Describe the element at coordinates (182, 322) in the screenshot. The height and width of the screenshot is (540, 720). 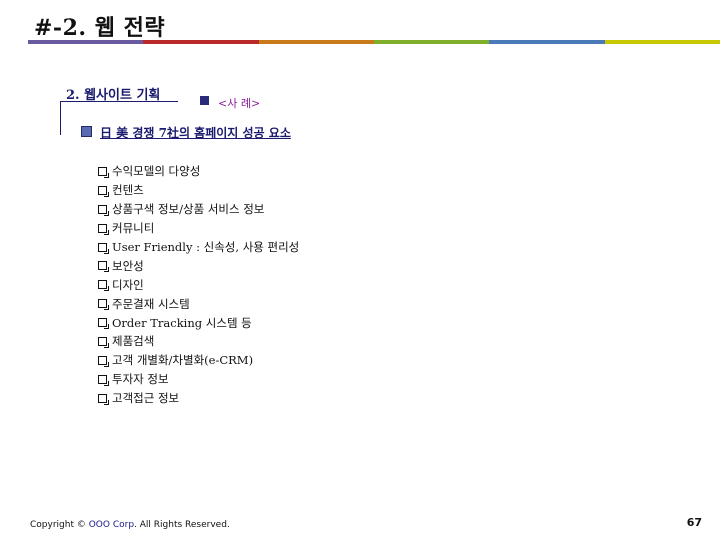
I see `list-item-text: Order Tracking 시스템 등` at that location.